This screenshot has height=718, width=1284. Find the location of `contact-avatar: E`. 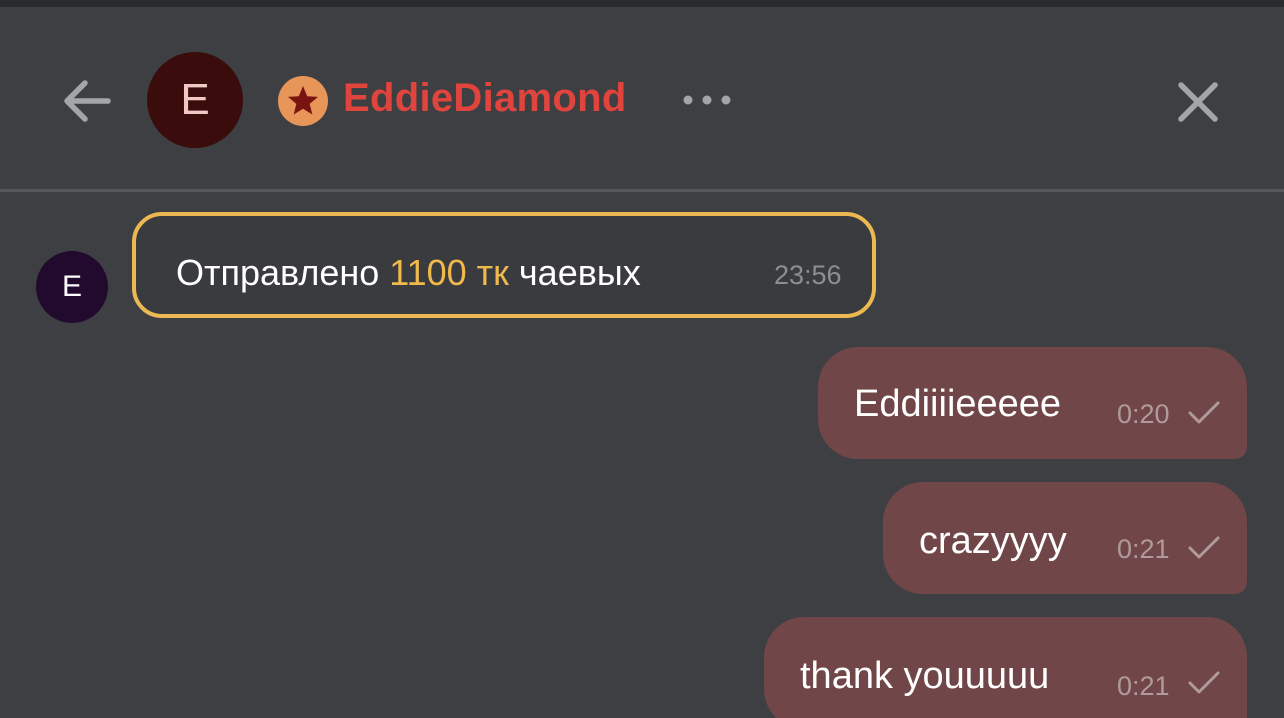

contact-avatar: E is located at coordinates (195, 100).